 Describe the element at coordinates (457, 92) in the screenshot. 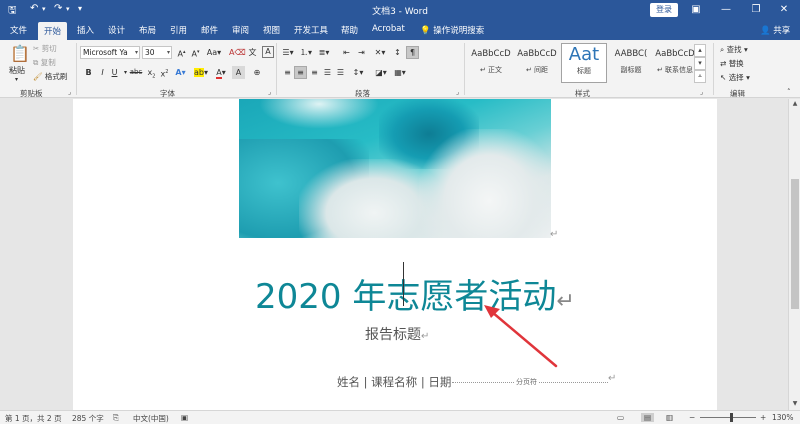

I see `paragraph-launcher-icon: ⌟` at that location.